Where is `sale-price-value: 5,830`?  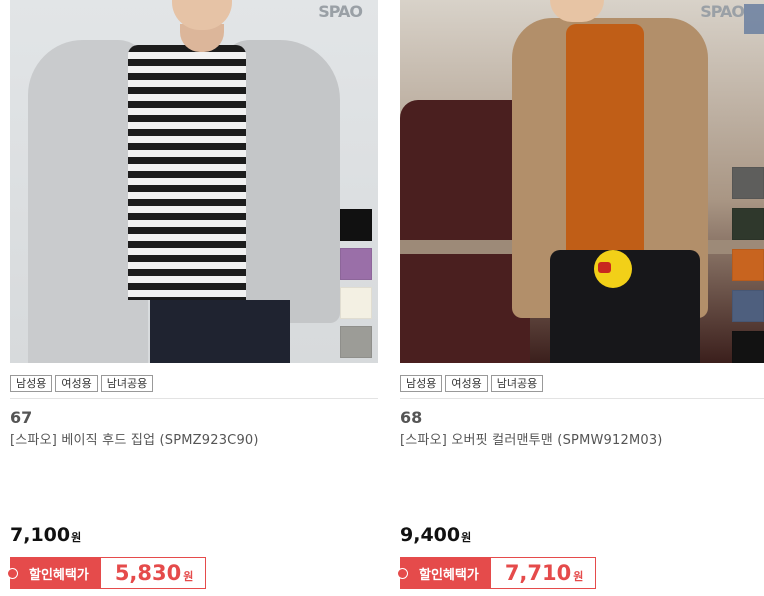
sale-price-value: 5,830 is located at coordinates (148, 573).